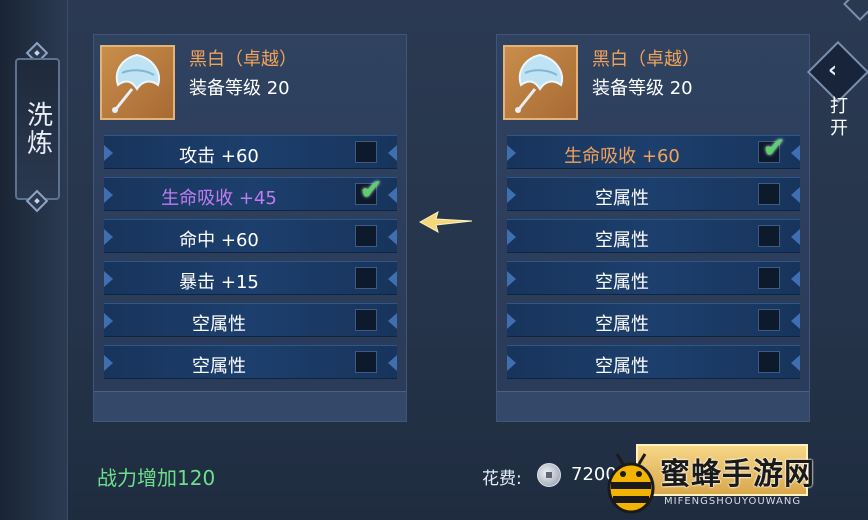 The height and width of the screenshot is (520, 868). What do you see at coordinates (839, 117) in the screenshot?
I see `open-button-label: 打开` at bounding box center [839, 117].